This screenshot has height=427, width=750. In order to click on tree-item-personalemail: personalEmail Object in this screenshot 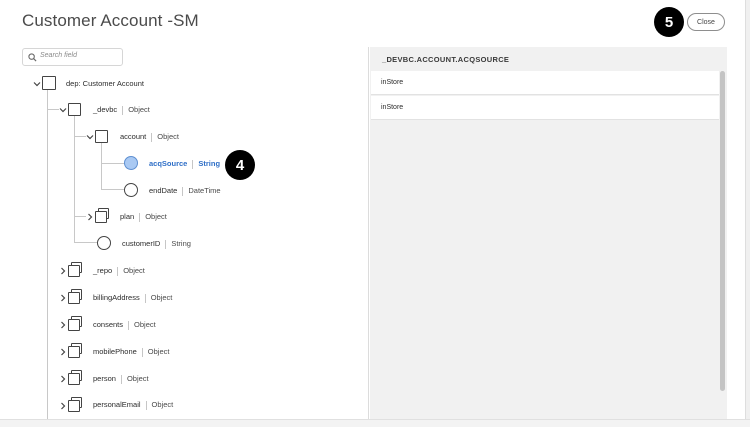, I will do `click(133, 405)`.